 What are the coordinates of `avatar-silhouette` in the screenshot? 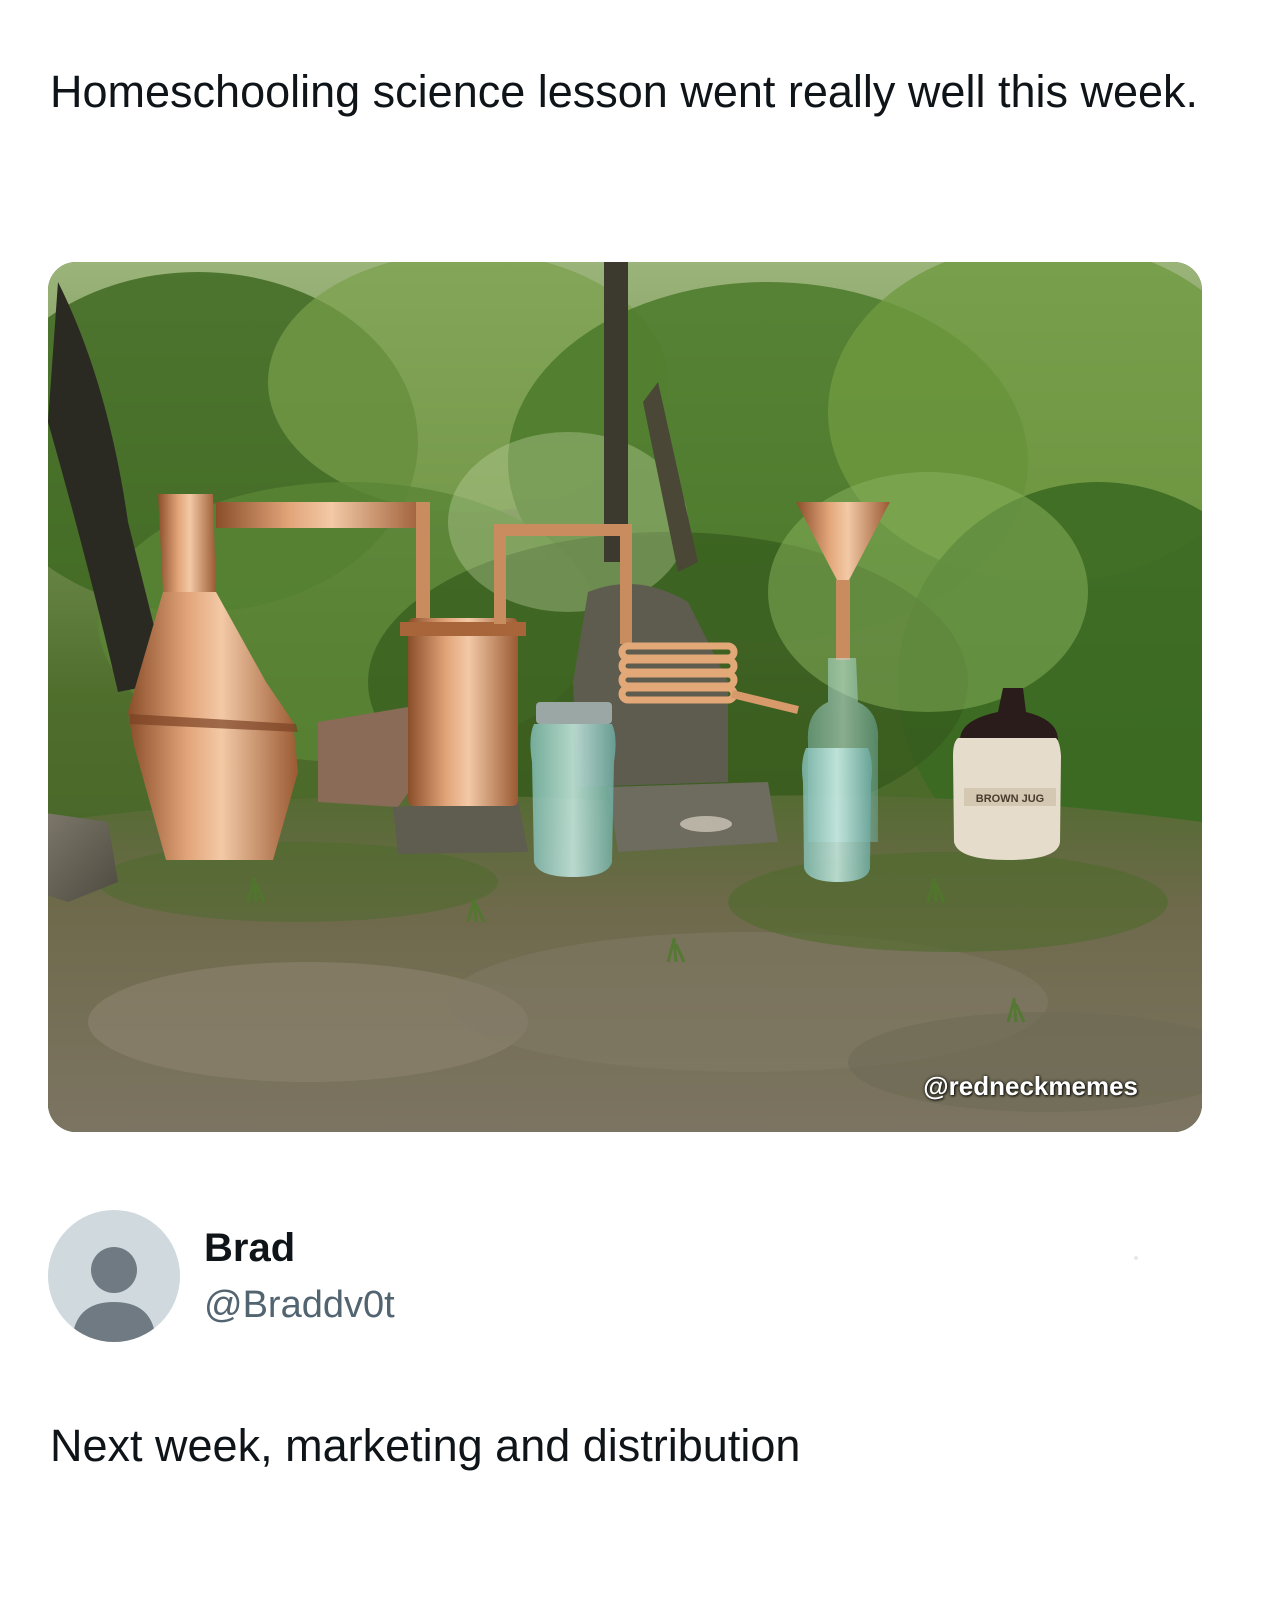 It's located at (114, 1294).